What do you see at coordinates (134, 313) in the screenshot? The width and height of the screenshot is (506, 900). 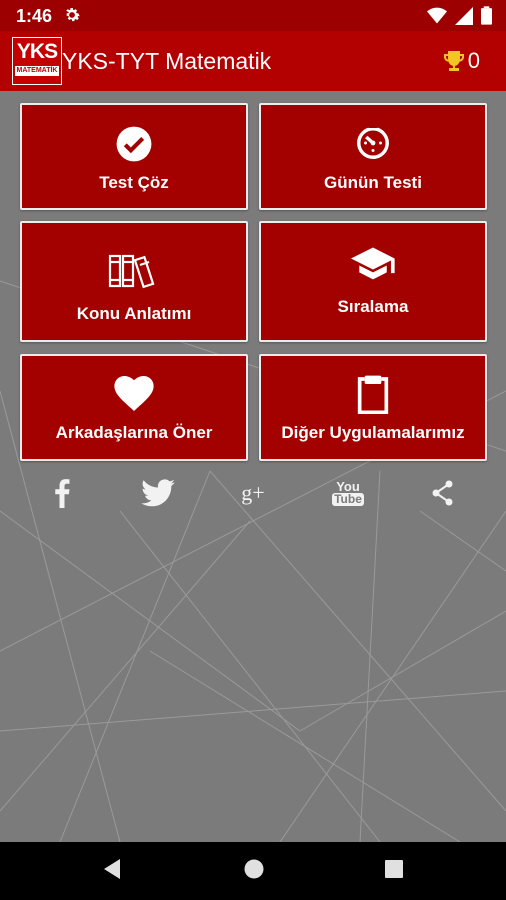 I see `tile-label: Konu Anlatımı` at bounding box center [134, 313].